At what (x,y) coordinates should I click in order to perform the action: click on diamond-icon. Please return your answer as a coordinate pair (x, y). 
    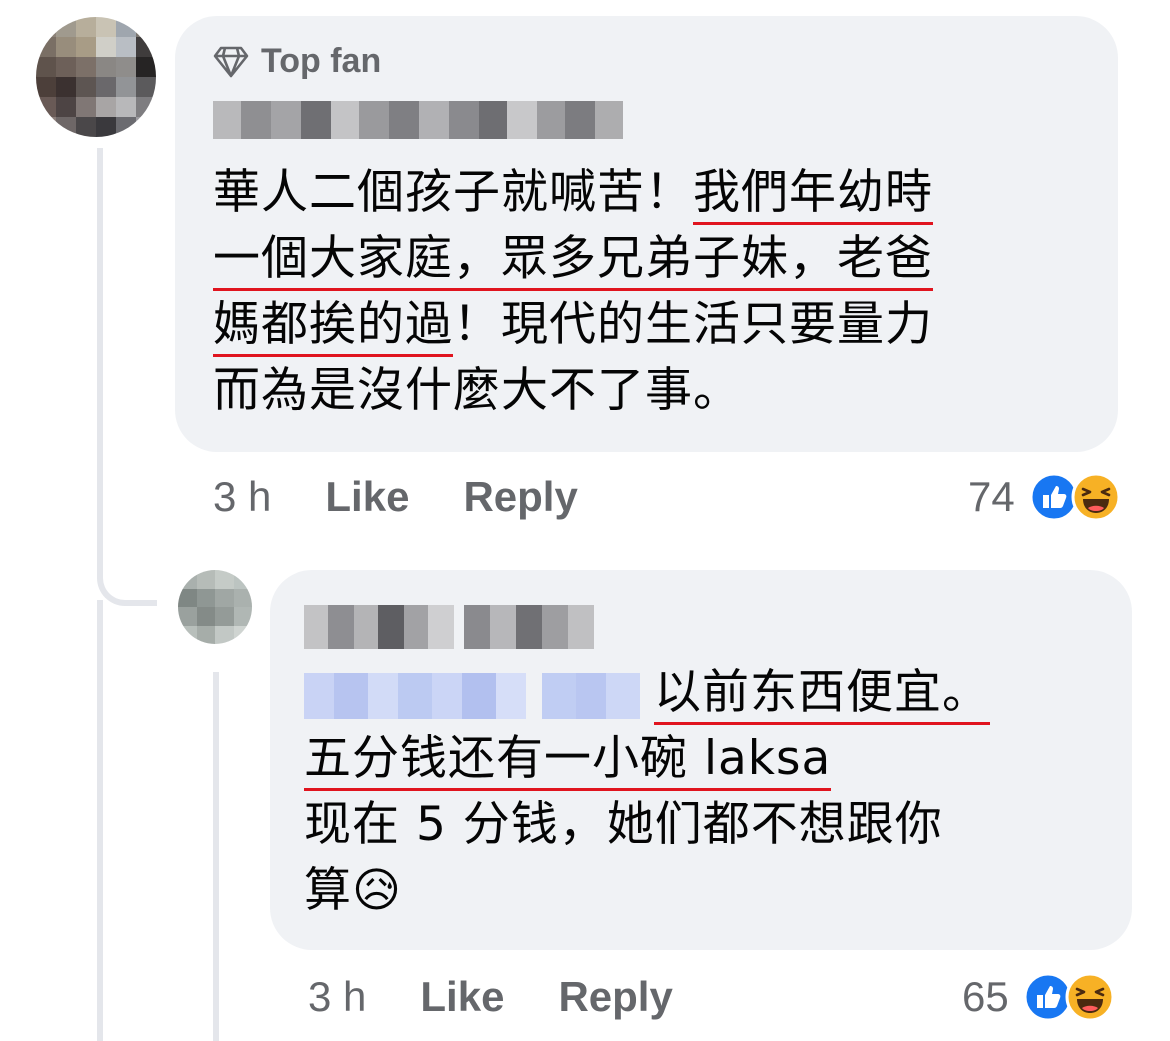
    Looking at the image, I should click on (231, 61).